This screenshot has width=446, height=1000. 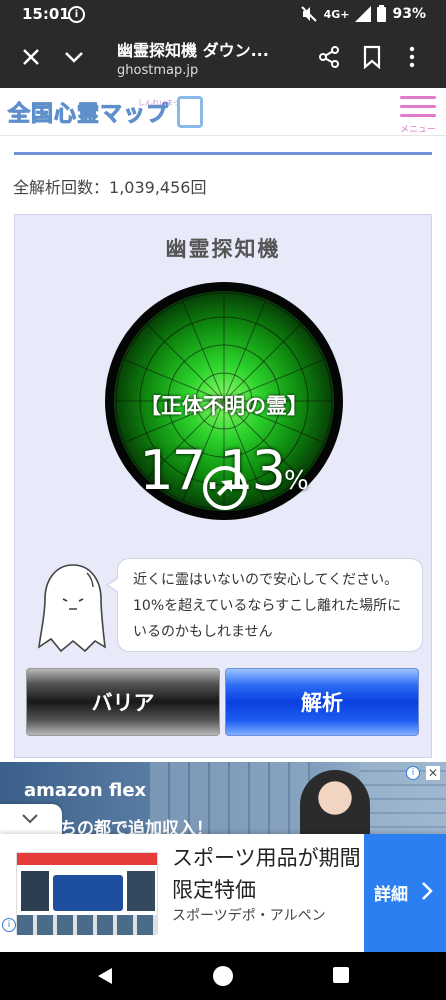 What do you see at coordinates (46, 14) in the screenshot?
I see `status-time: 15:01` at bounding box center [46, 14].